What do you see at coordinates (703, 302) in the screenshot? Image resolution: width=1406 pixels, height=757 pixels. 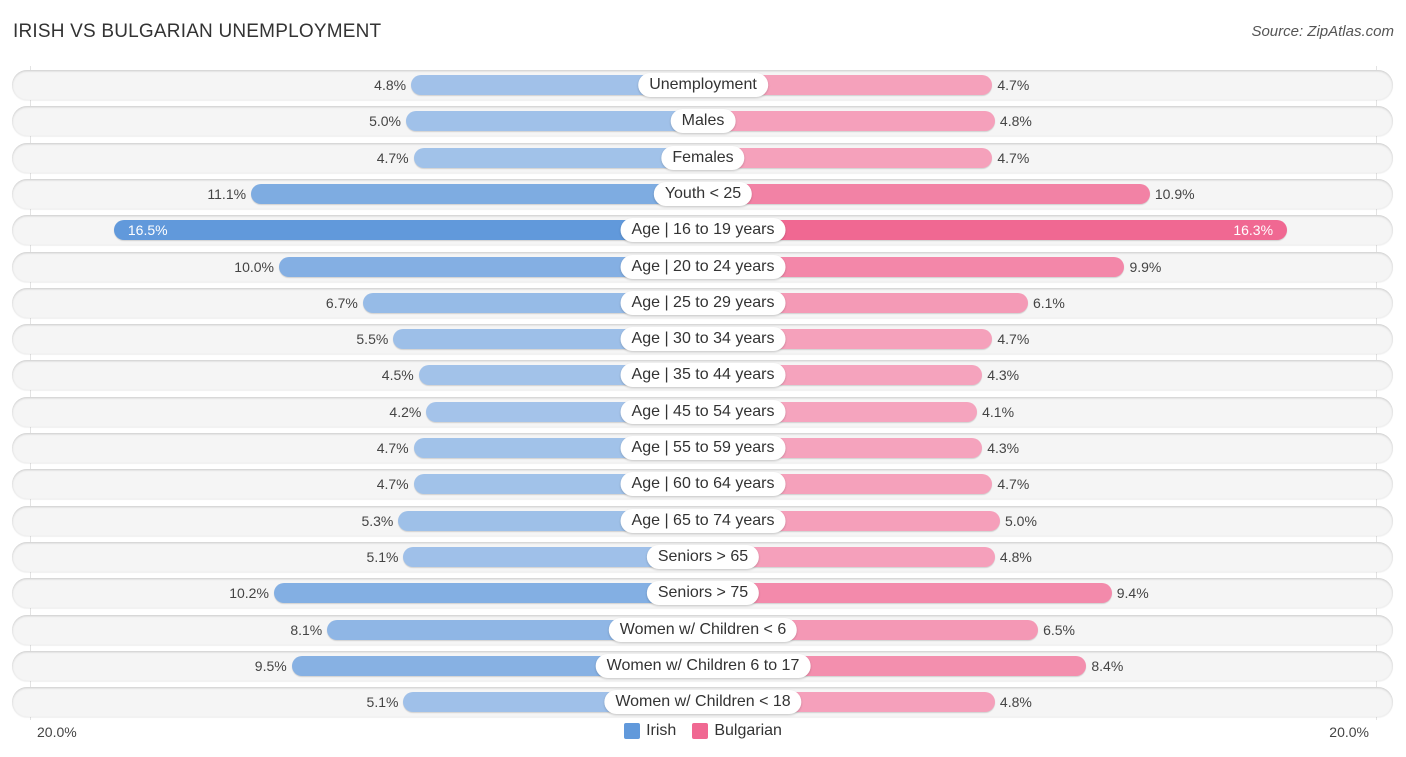 I see `category-label: Age | 25 to 29 years` at bounding box center [703, 302].